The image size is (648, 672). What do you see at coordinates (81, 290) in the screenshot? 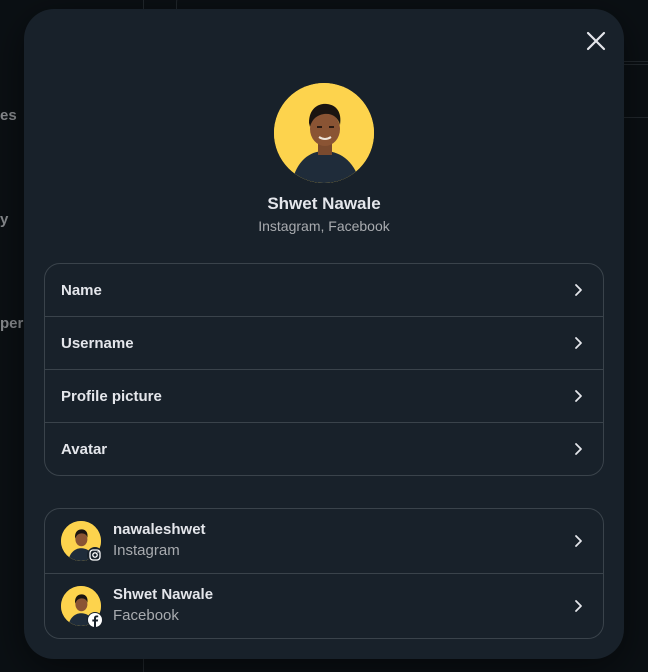
I see `settings-row-label: Name` at bounding box center [81, 290].